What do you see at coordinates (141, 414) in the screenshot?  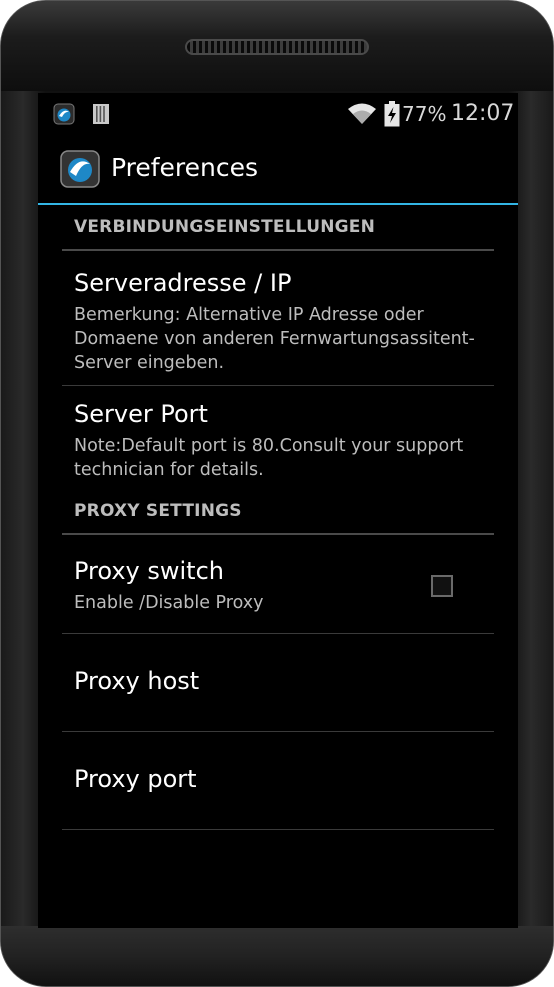 I see `pref-title: Server Port` at bounding box center [141, 414].